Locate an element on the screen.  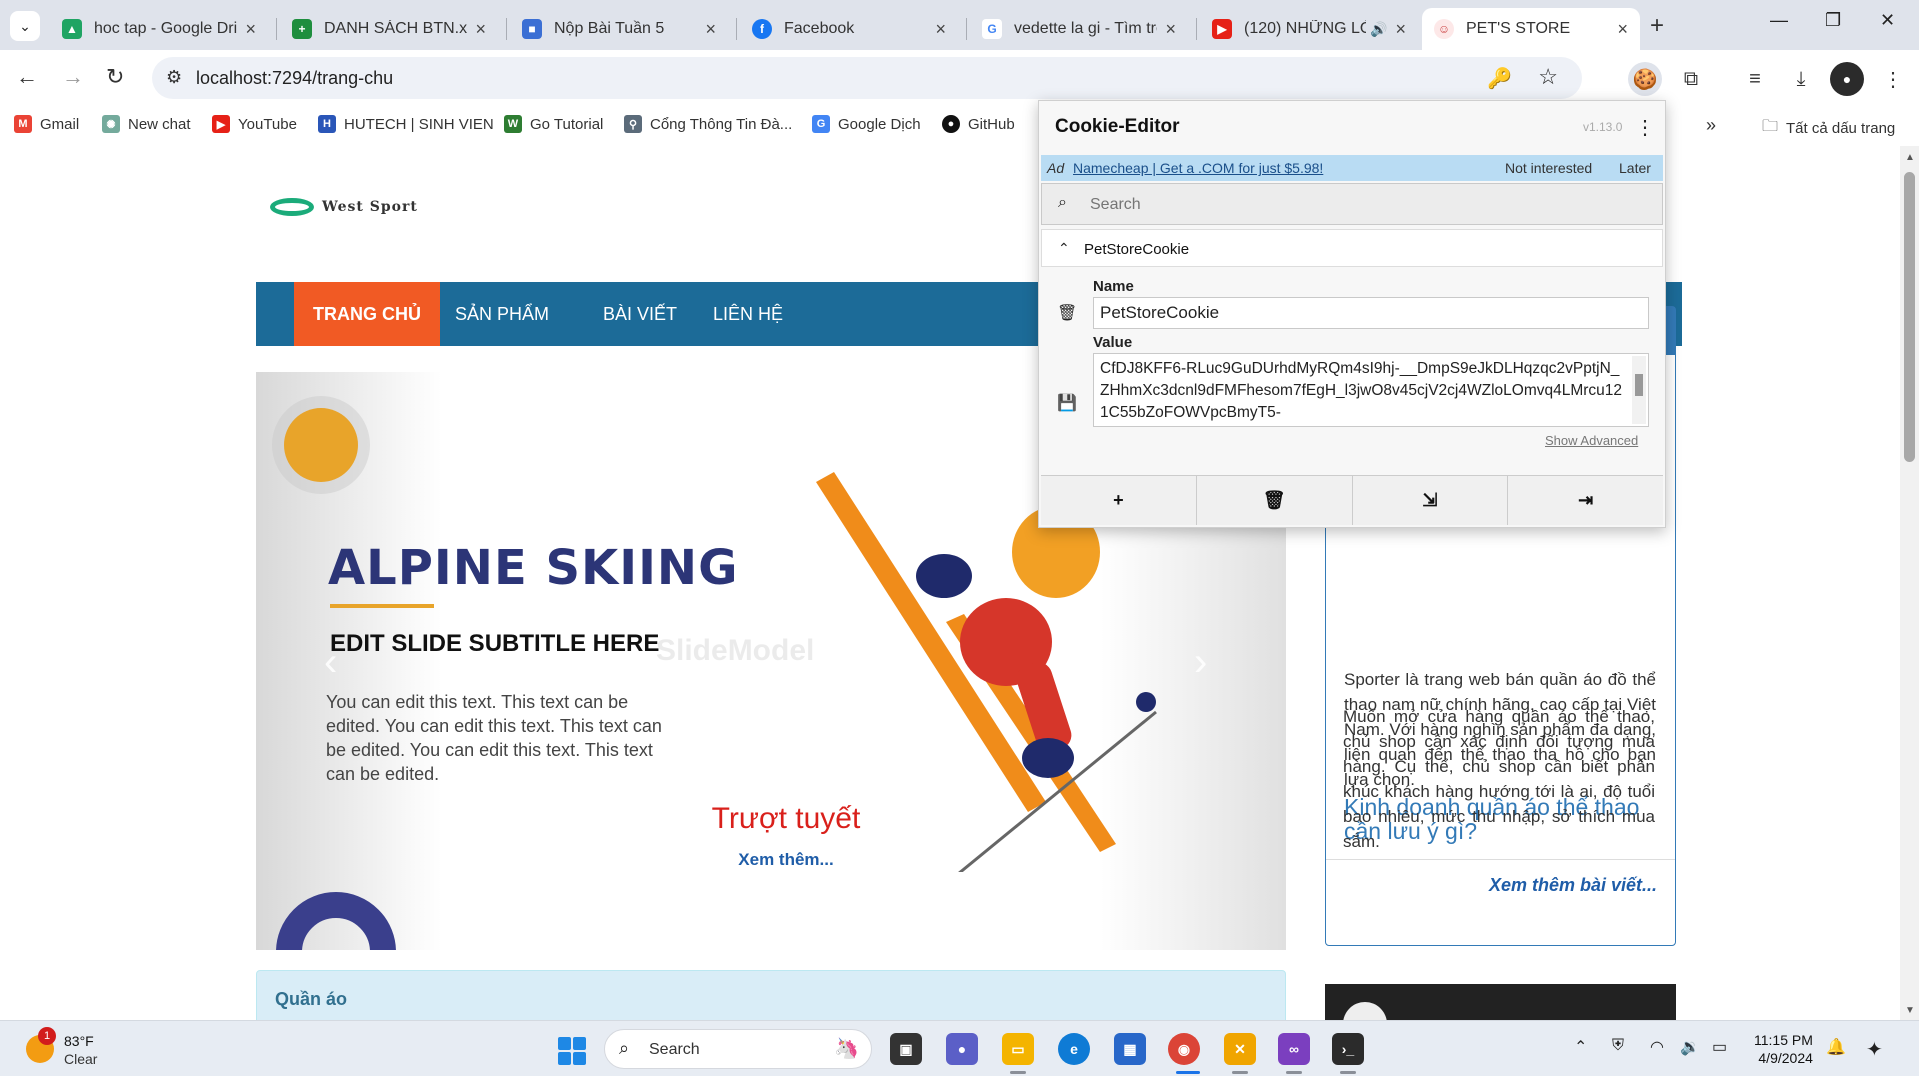
more-menu-icon: ⋮ is located at coordinates (1893, 79).